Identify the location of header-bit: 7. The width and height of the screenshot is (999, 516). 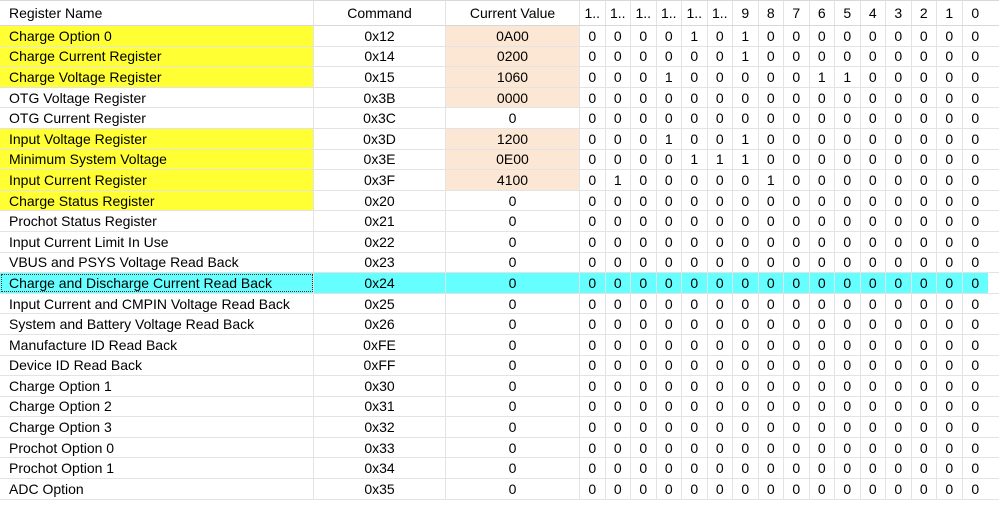
(797, 13).